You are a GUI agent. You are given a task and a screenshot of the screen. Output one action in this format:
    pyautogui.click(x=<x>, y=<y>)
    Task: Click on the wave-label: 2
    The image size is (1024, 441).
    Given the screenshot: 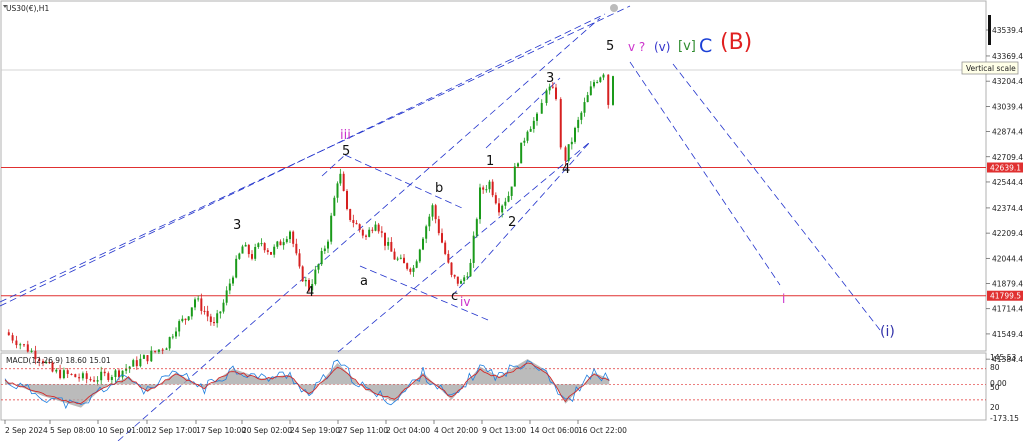 What is the action you would take?
    pyautogui.click(x=512, y=222)
    